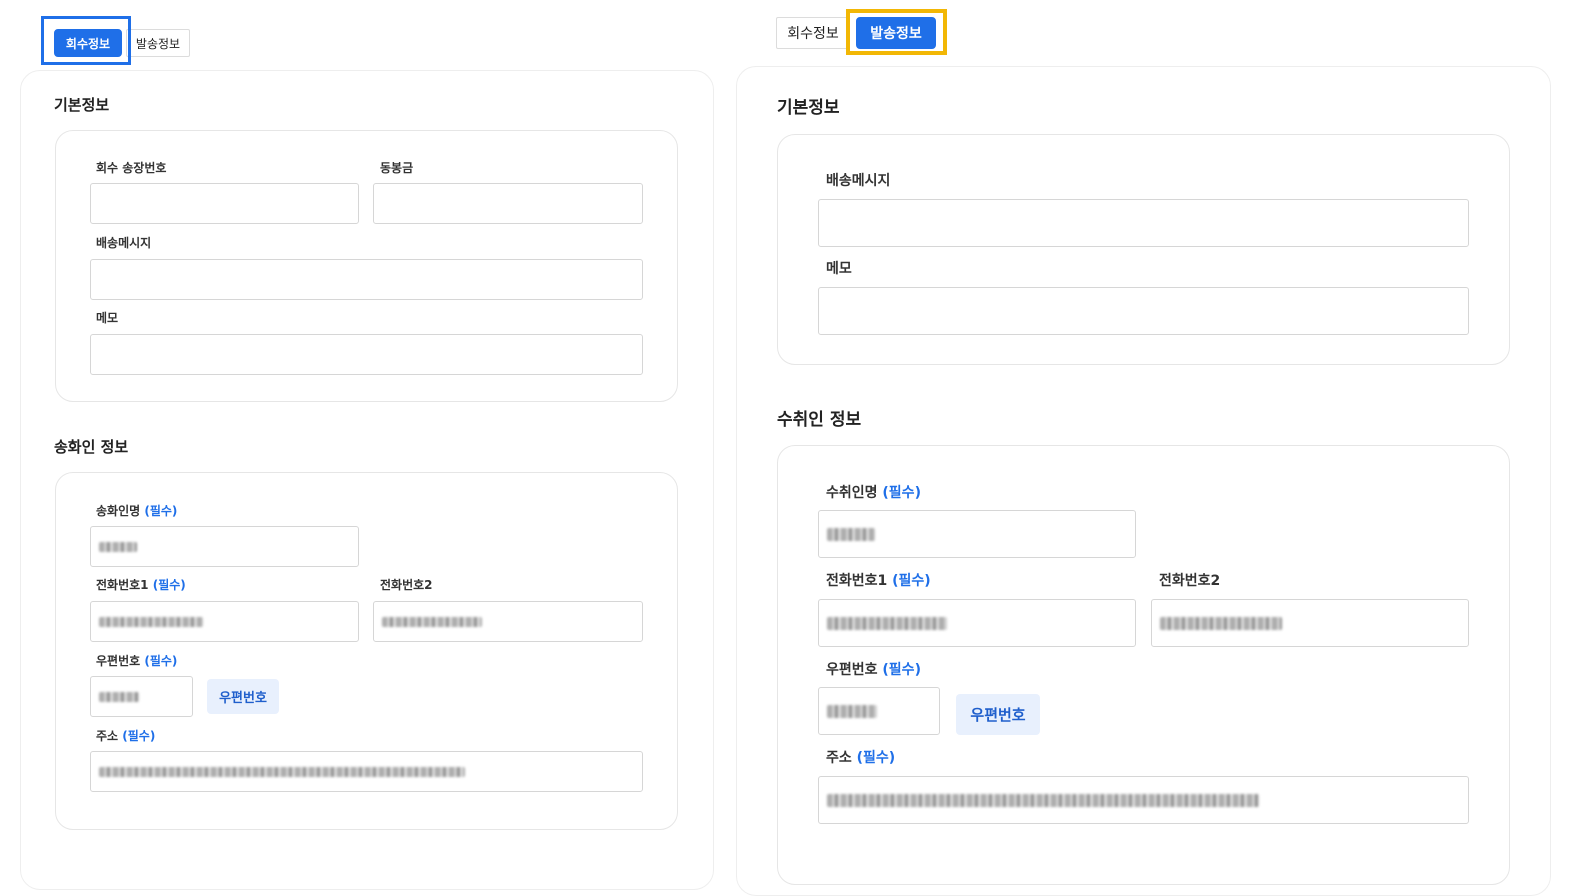  What do you see at coordinates (1310, 623) in the screenshot?
I see `recipient-phone2-input` at bounding box center [1310, 623].